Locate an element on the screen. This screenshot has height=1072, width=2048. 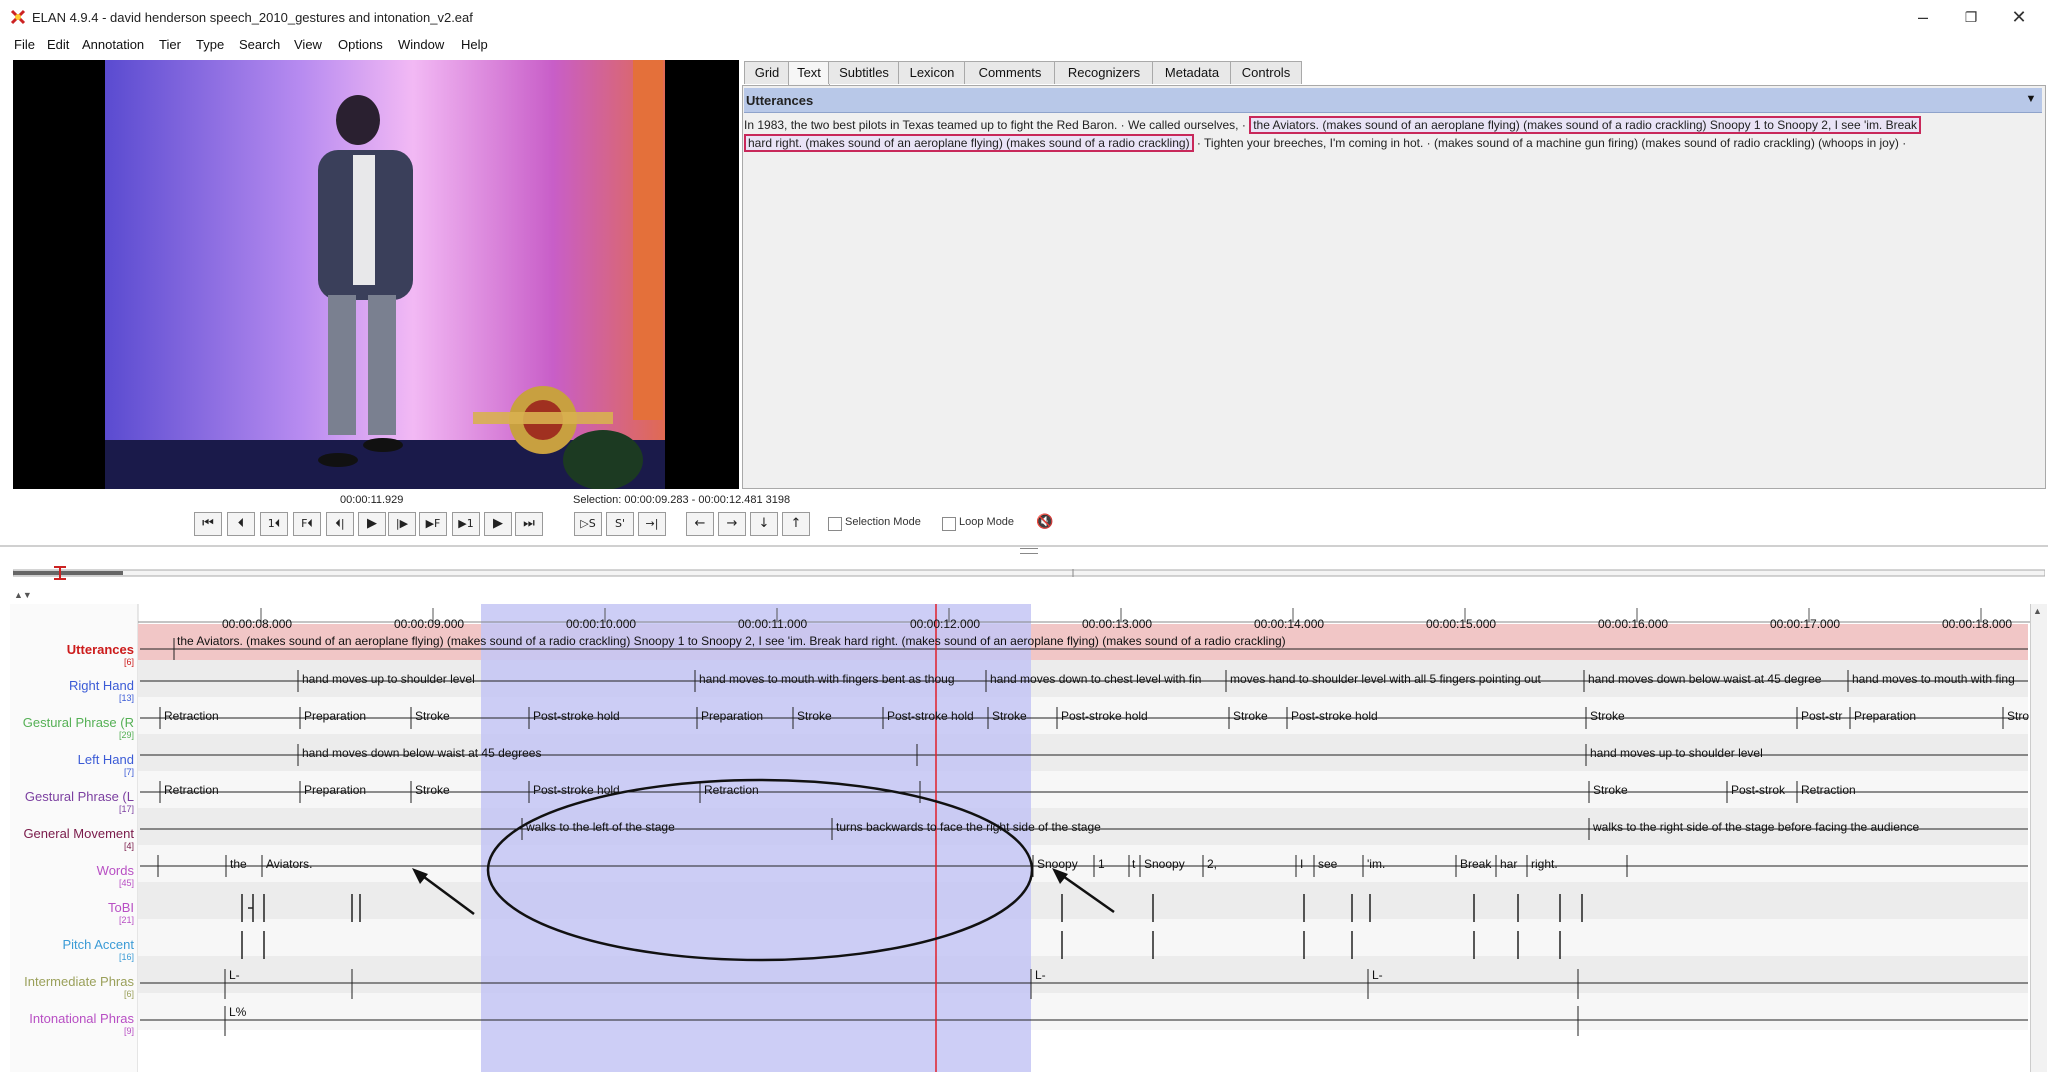
tier-name-left-hand: Left Hand is located at coordinates (106, 759).